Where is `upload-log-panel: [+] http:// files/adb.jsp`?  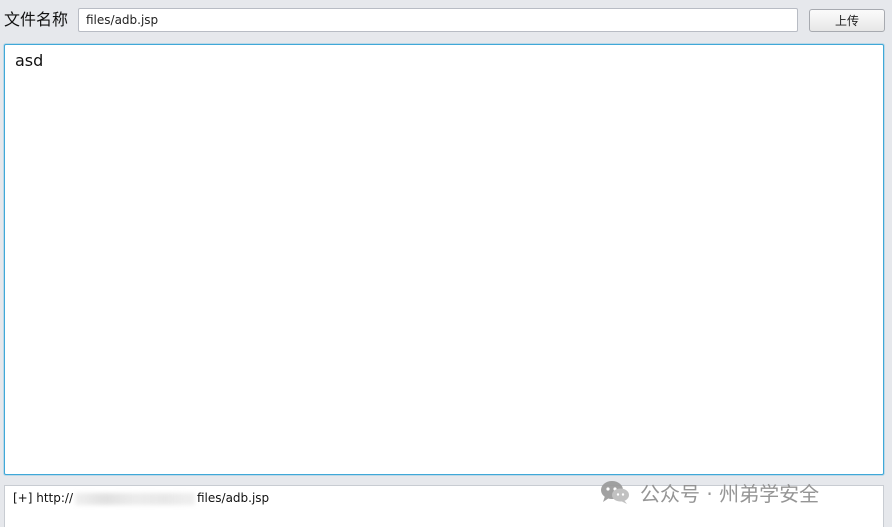 upload-log-panel: [+] http:// files/adb.jsp is located at coordinates (444, 506).